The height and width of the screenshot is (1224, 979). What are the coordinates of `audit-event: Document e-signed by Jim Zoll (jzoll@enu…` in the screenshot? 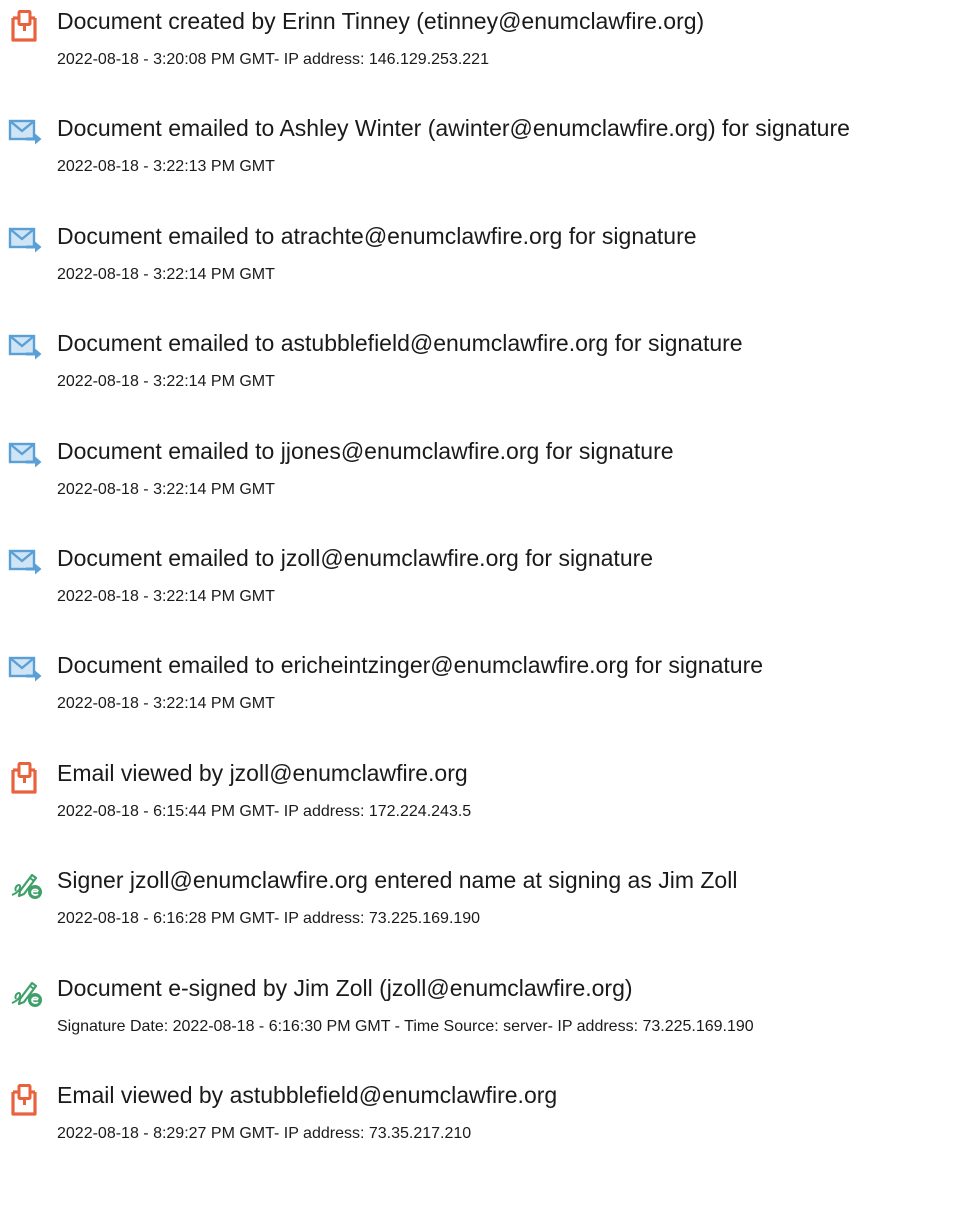 It's located at (489, 1022).